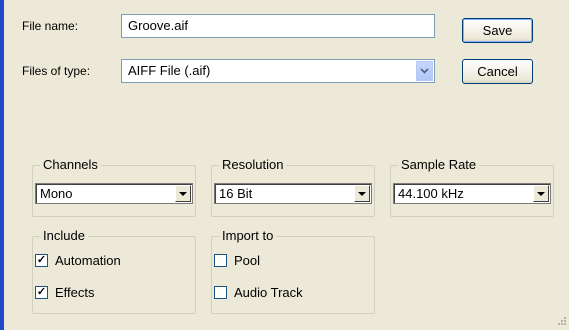 Image resolution: width=569 pixels, height=330 pixels. I want to click on effects-checkbox-row: ✓ Effects, so click(65, 292).